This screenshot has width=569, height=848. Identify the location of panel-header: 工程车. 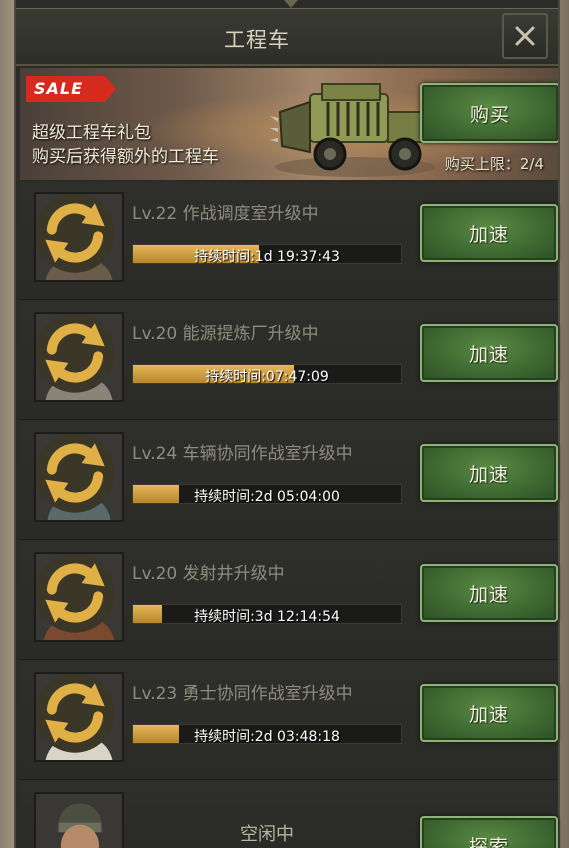
(287, 37).